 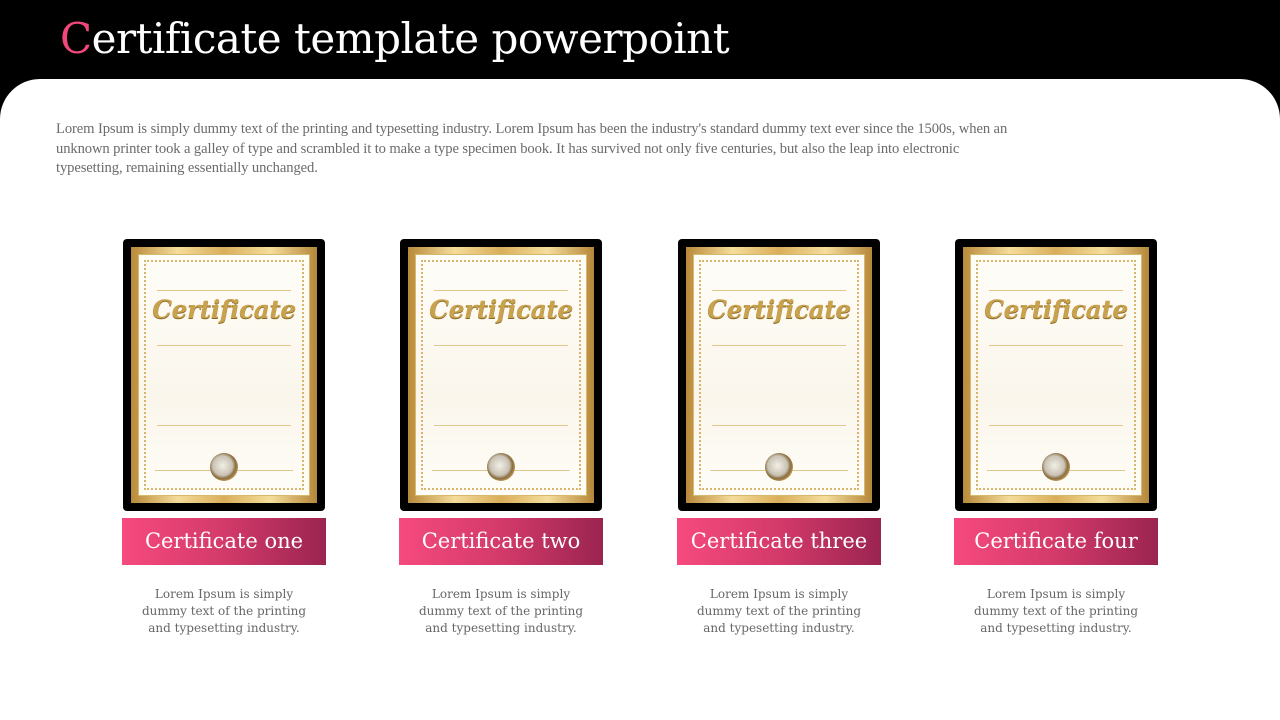 What do you see at coordinates (1056, 541) in the screenshot?
I see `certificate-label: Certificate four` at bounding box center [1056, 541].